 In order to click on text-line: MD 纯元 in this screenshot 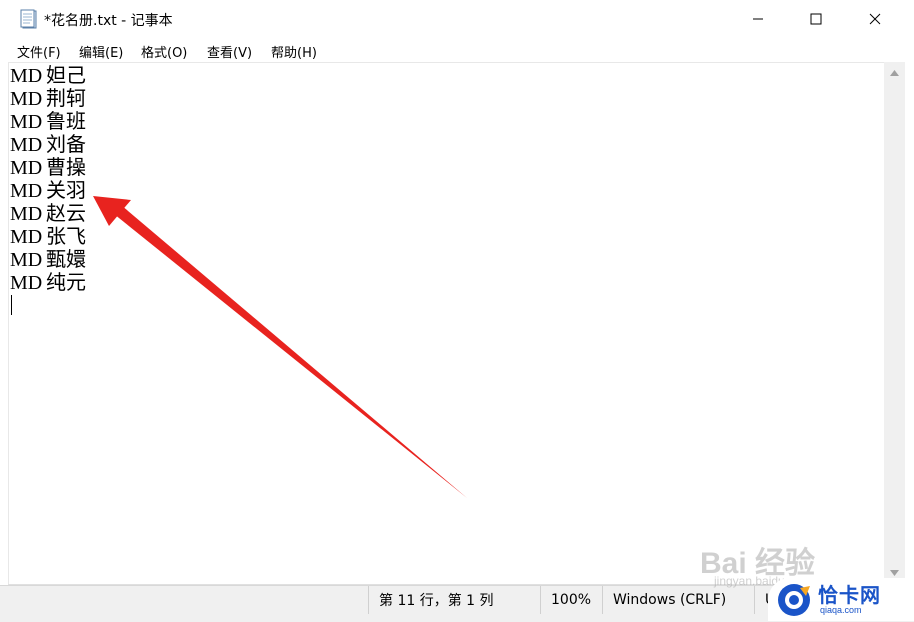, I will do `click(48, 282)`.